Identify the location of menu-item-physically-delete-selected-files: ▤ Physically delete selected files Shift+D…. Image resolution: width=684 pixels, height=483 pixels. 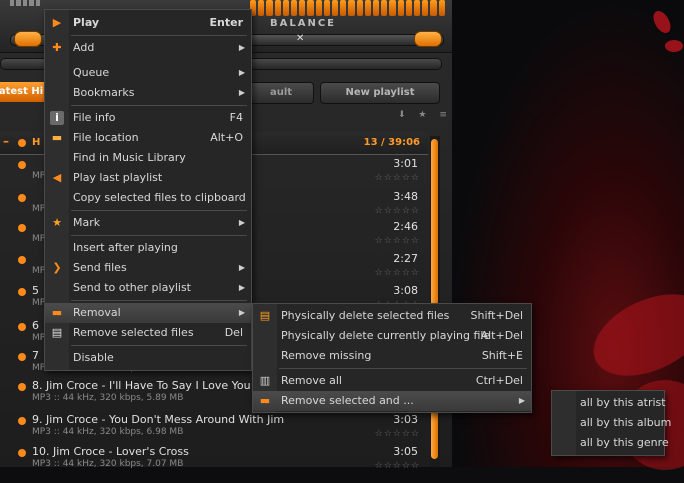
(392, 316).